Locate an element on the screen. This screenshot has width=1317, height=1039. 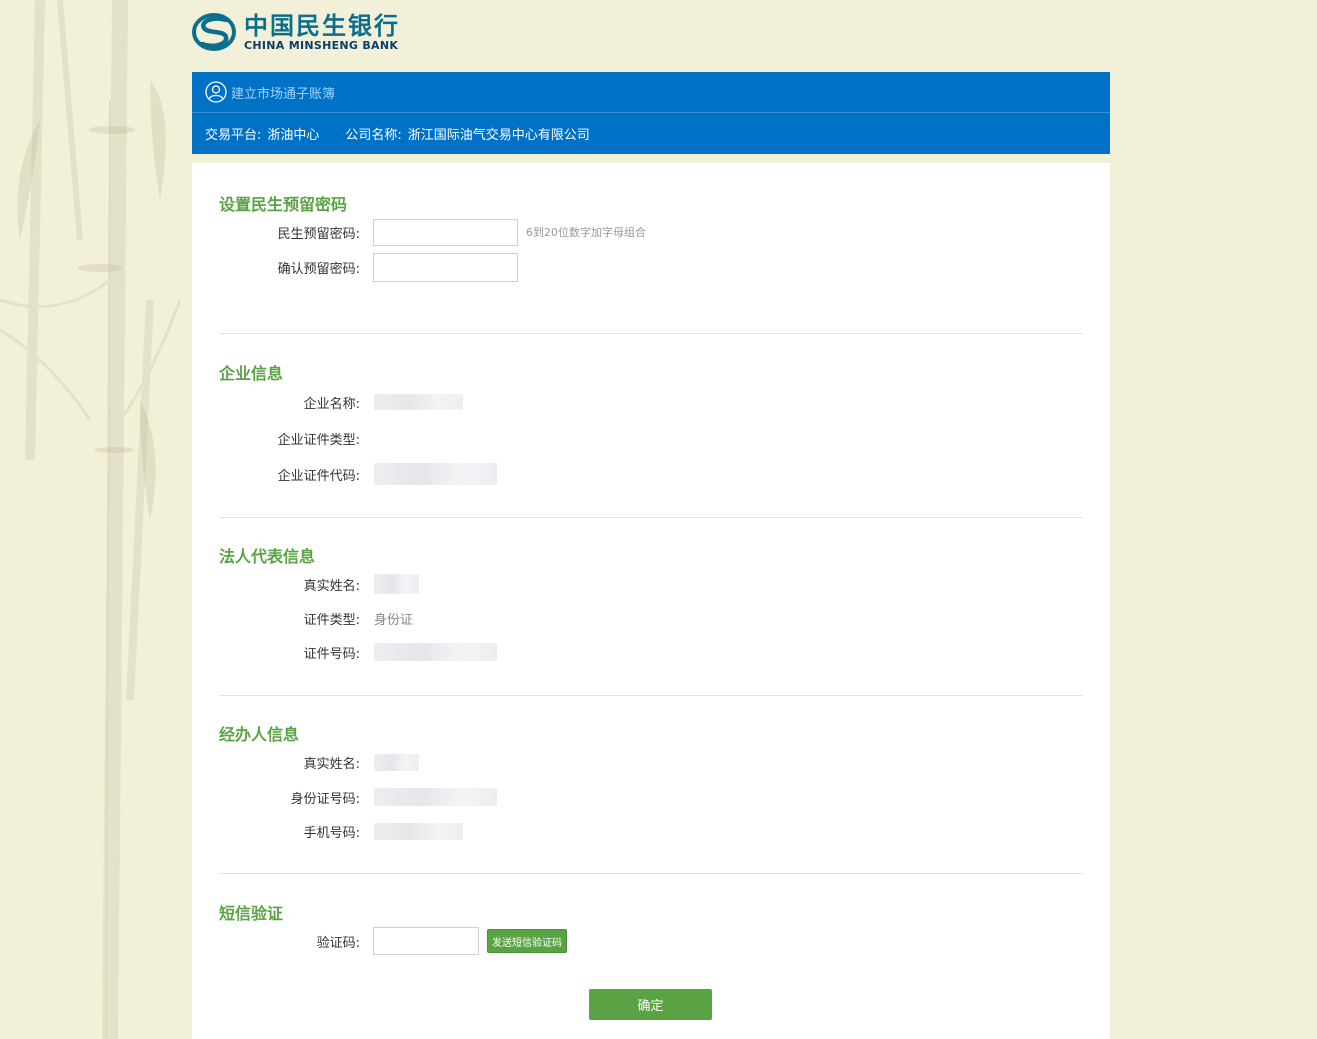
password-hint: 6到20位数字加字母组合 is located at coordinates (586, 232).